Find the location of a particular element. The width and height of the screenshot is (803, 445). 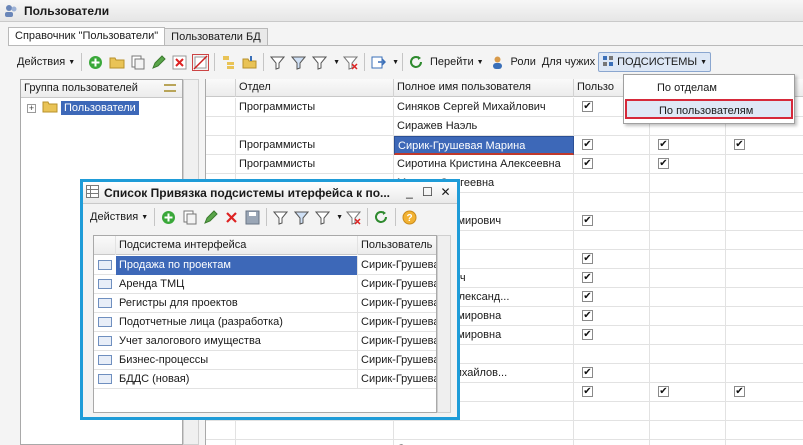

output-list-icon is located at coordinates (378, 62).